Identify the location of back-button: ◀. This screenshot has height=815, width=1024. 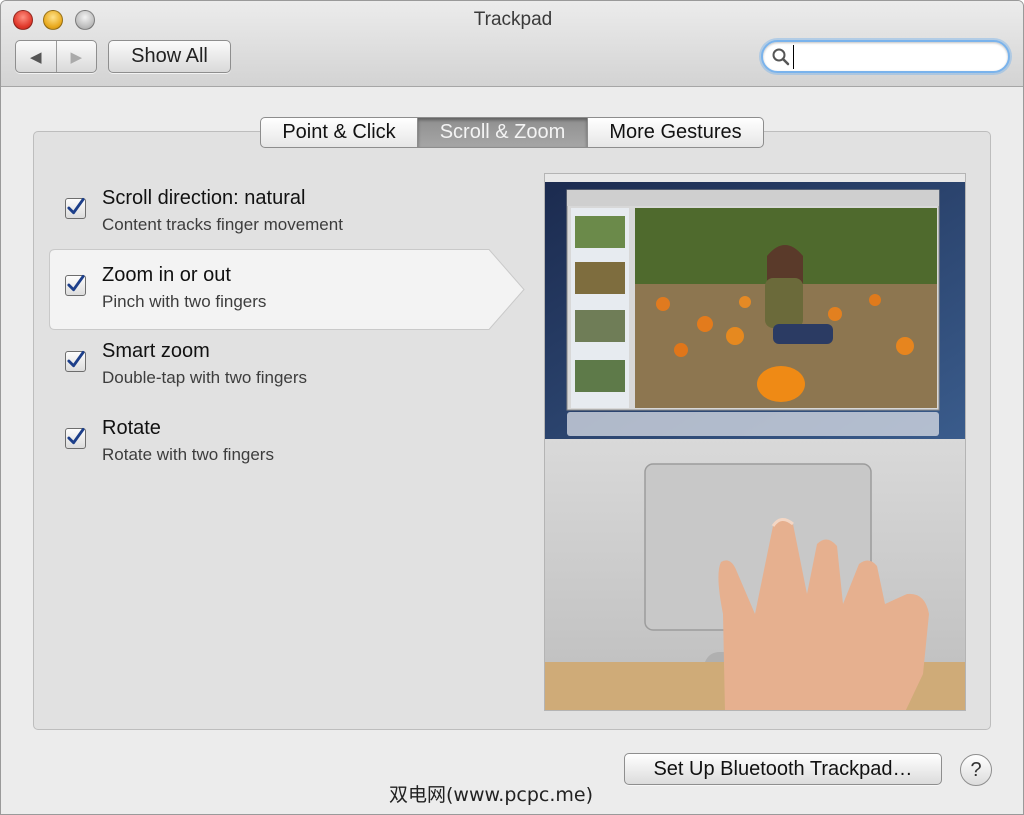
(36, 56).